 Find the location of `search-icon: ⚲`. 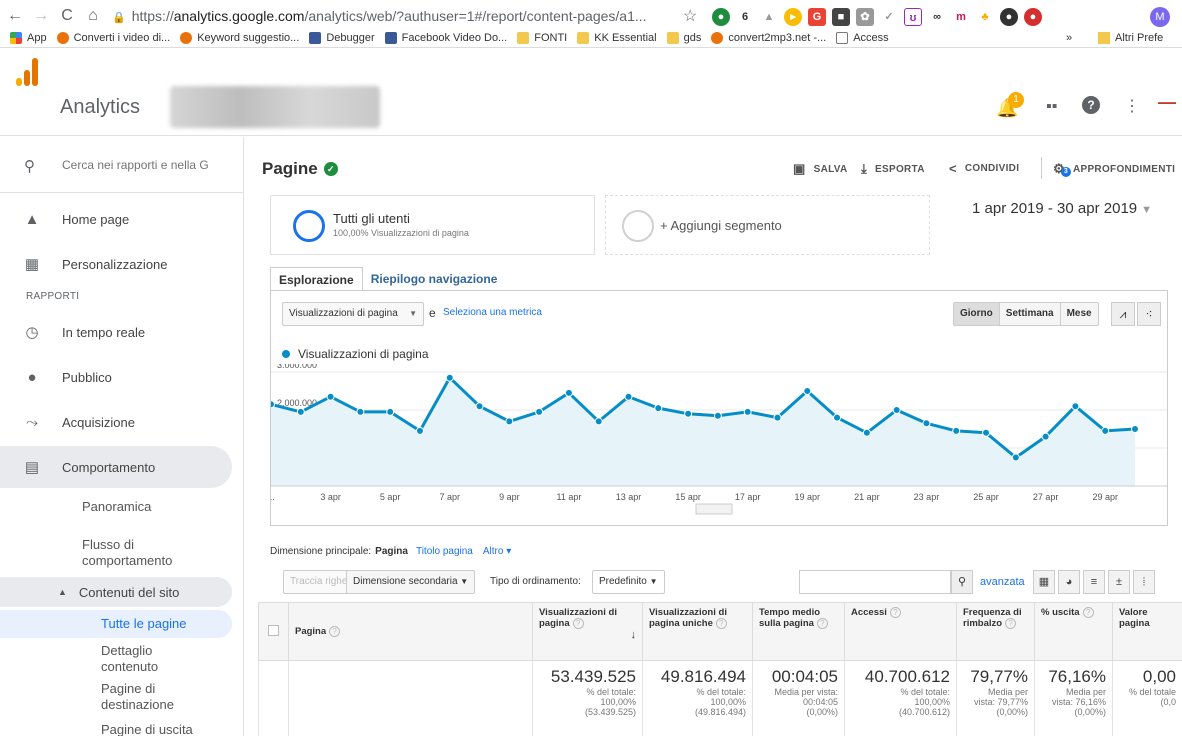

search-icon: ⚲ is located at coordinates (962, 582).